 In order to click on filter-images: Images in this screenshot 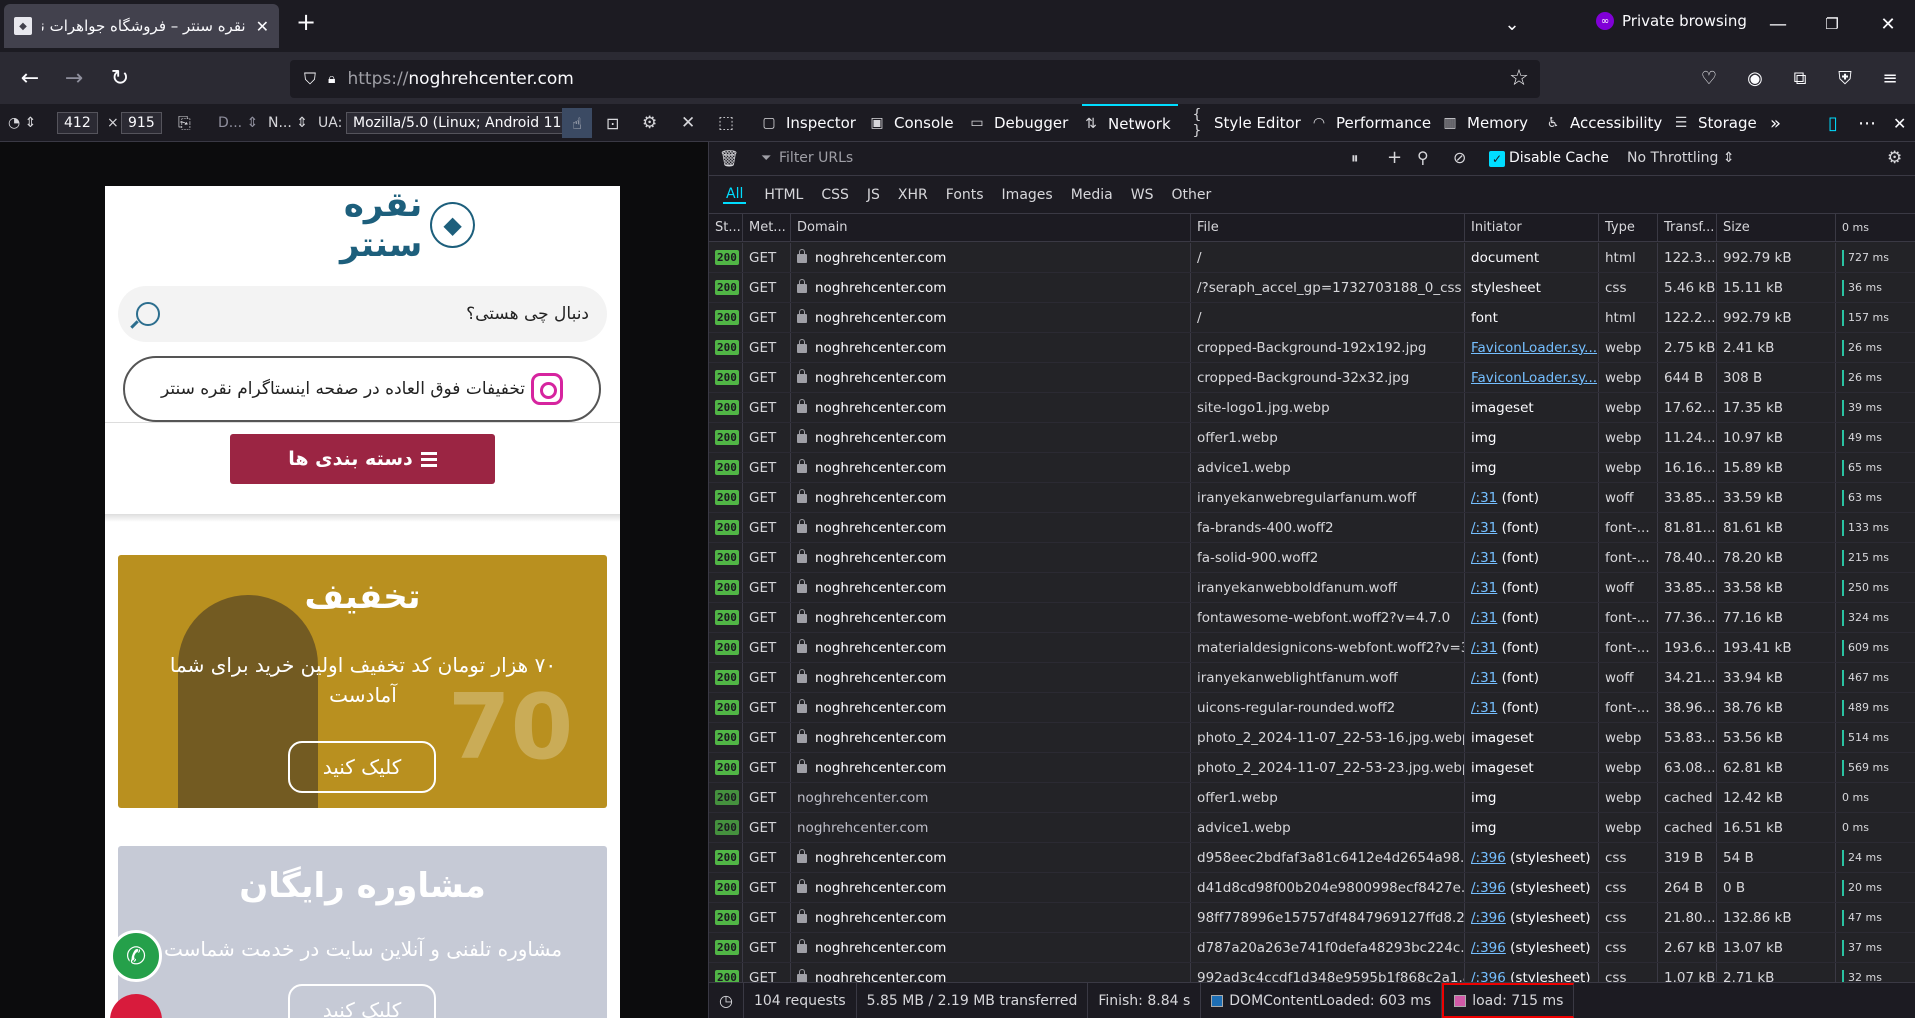, I will do `click(1027, 195)`.